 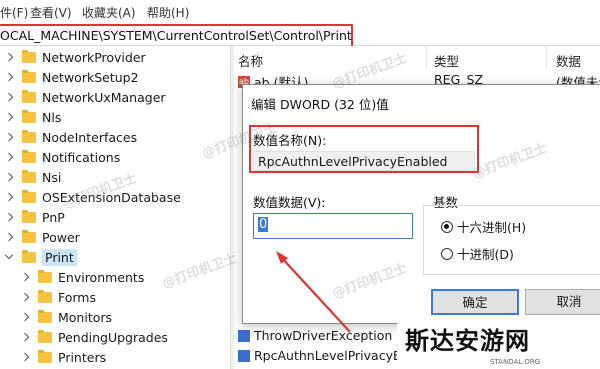 What do you see at coordinates (300, 11) in the screenshot?
I see `menu-bar: 件(F) 查看(V) 收藏夹(A) 帮助(H)` at bounding box center [300, 11].